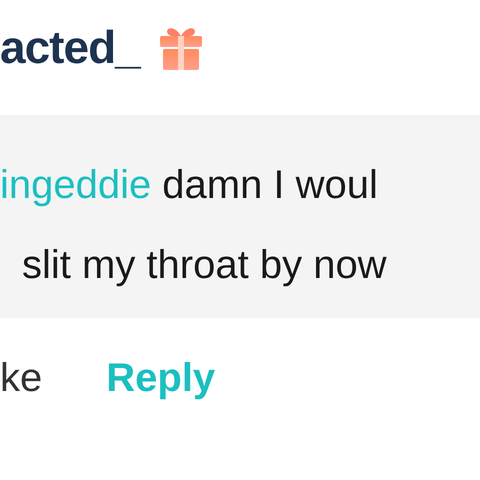 The height and width of the screenshot is (480, 480). What do you see at coordinates (204, 265) in the screenshot?
I see `comment-text: slit my throat by now` at bounding box center [204, 265].